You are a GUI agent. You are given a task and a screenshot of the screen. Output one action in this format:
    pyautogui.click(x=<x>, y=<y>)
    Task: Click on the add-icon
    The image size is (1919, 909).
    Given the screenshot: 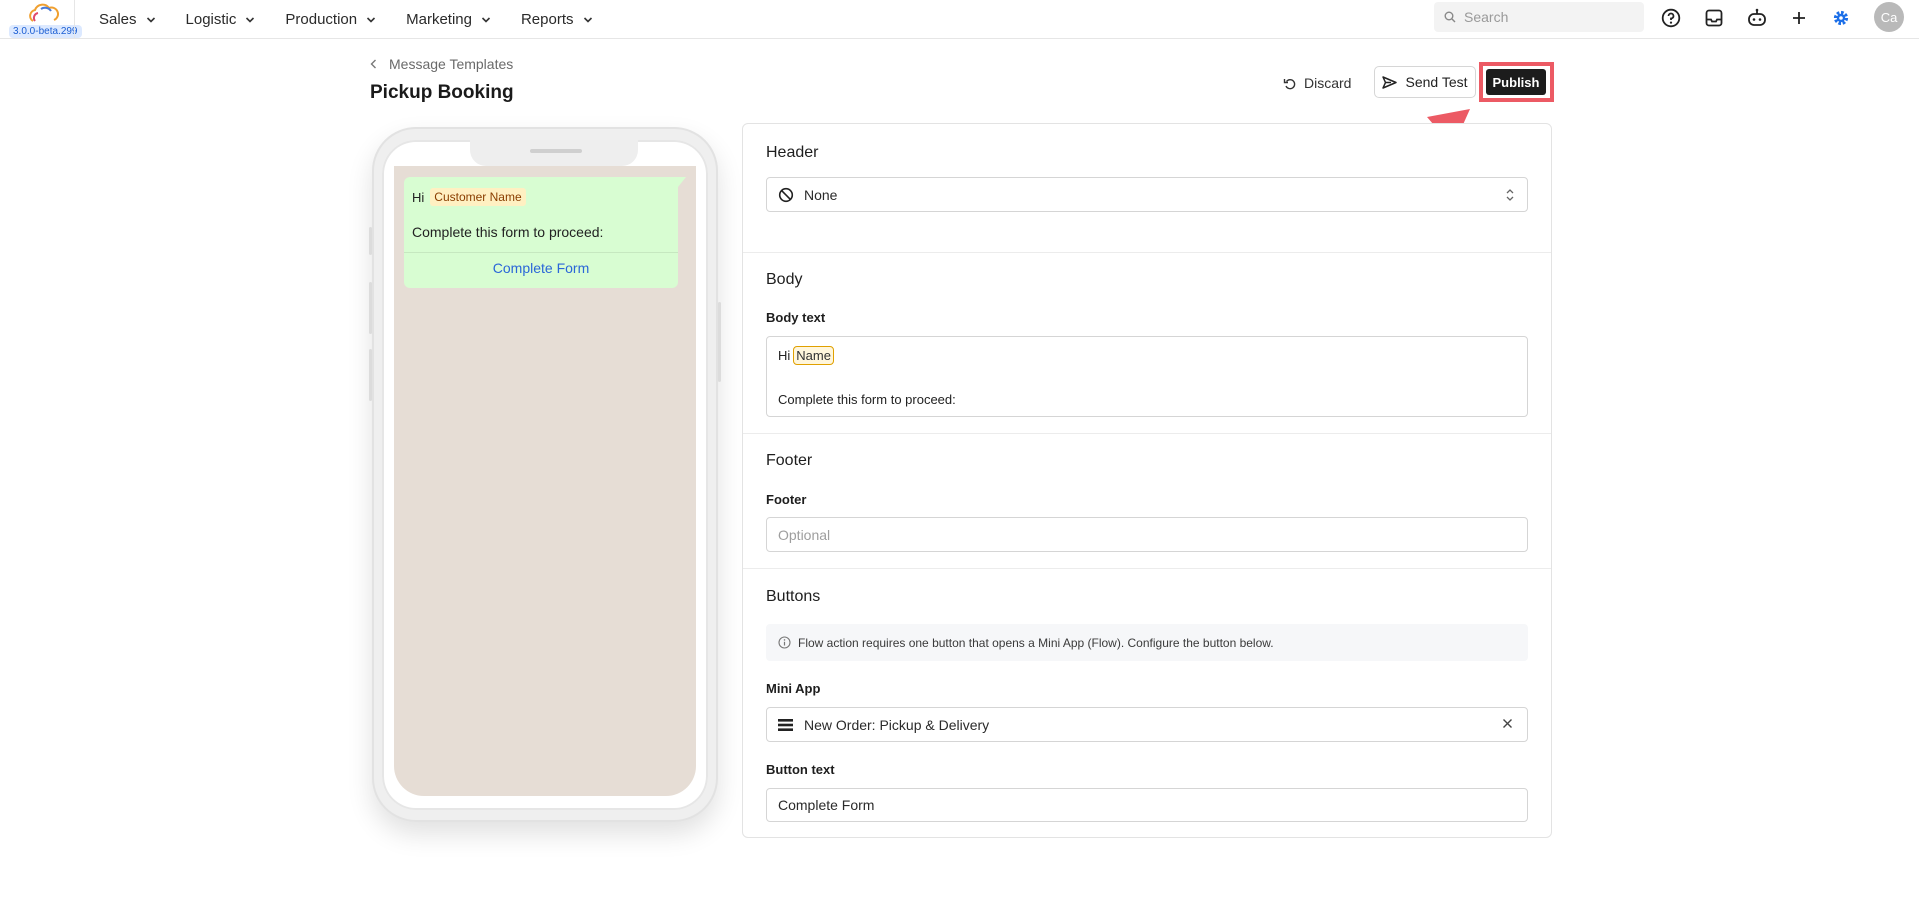 What is the action you would take?
    pyautogui.click(x=1799, y=18)
    